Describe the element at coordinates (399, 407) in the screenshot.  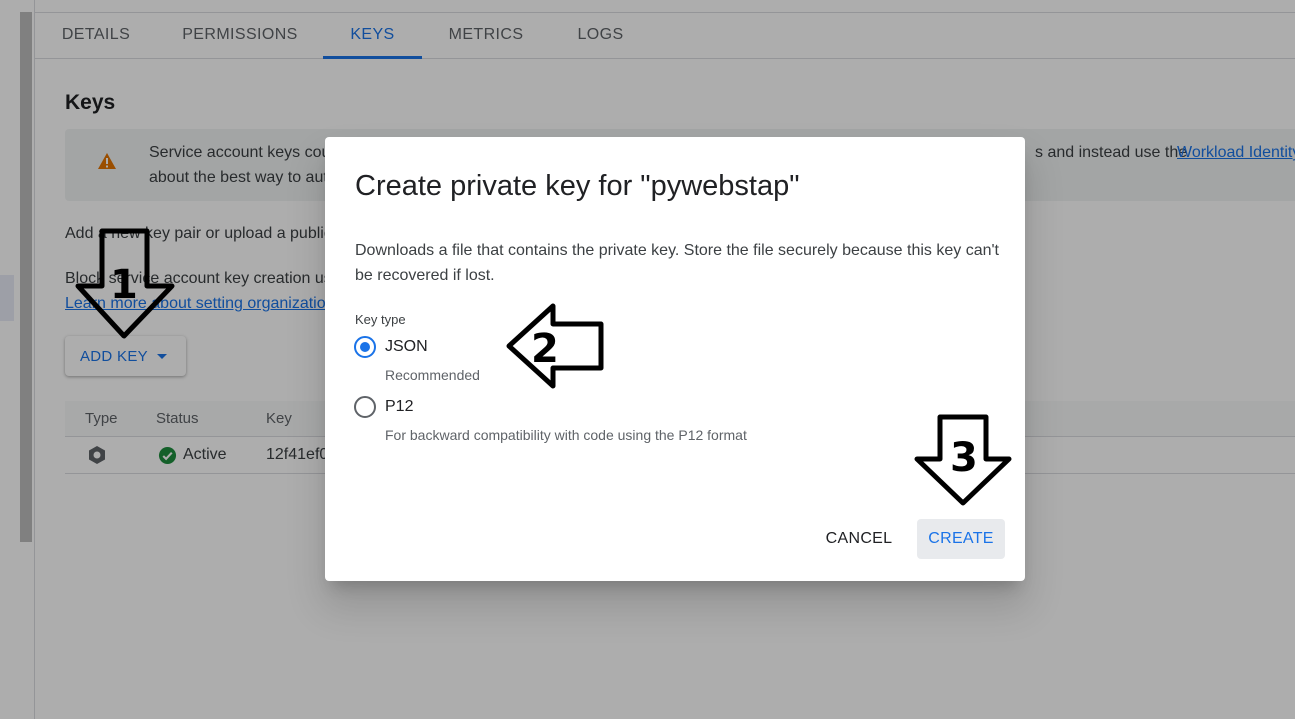
I see `radio-p12-label: P12` at that location.